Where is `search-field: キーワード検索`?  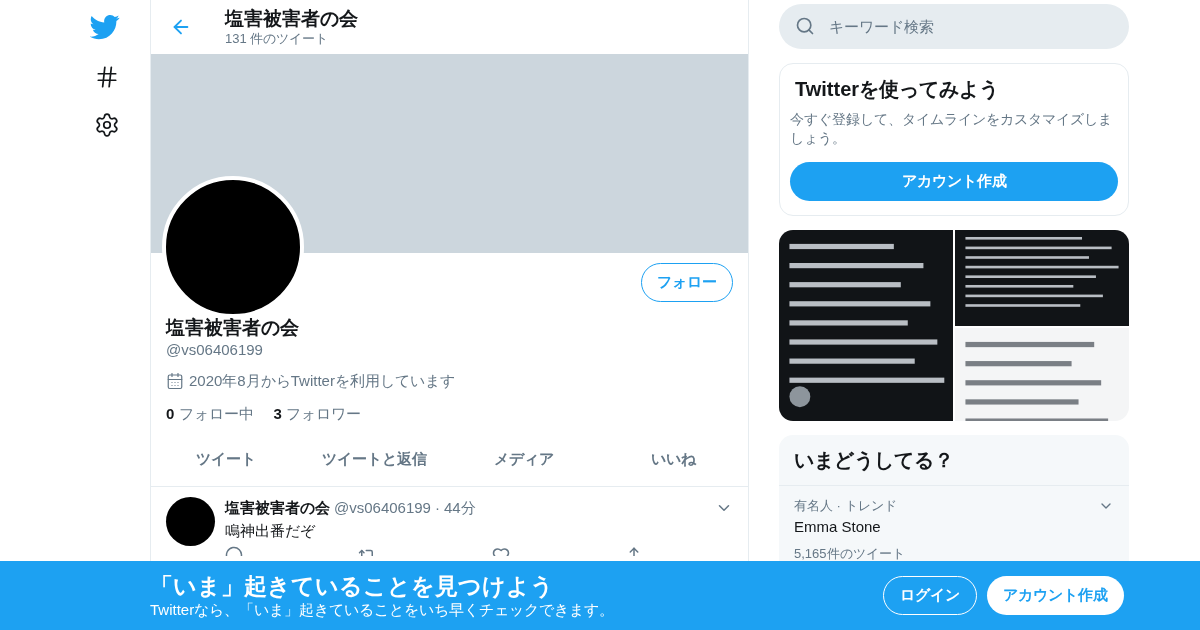
search-field: キーワード検索 is located at coordinates (954, 26).